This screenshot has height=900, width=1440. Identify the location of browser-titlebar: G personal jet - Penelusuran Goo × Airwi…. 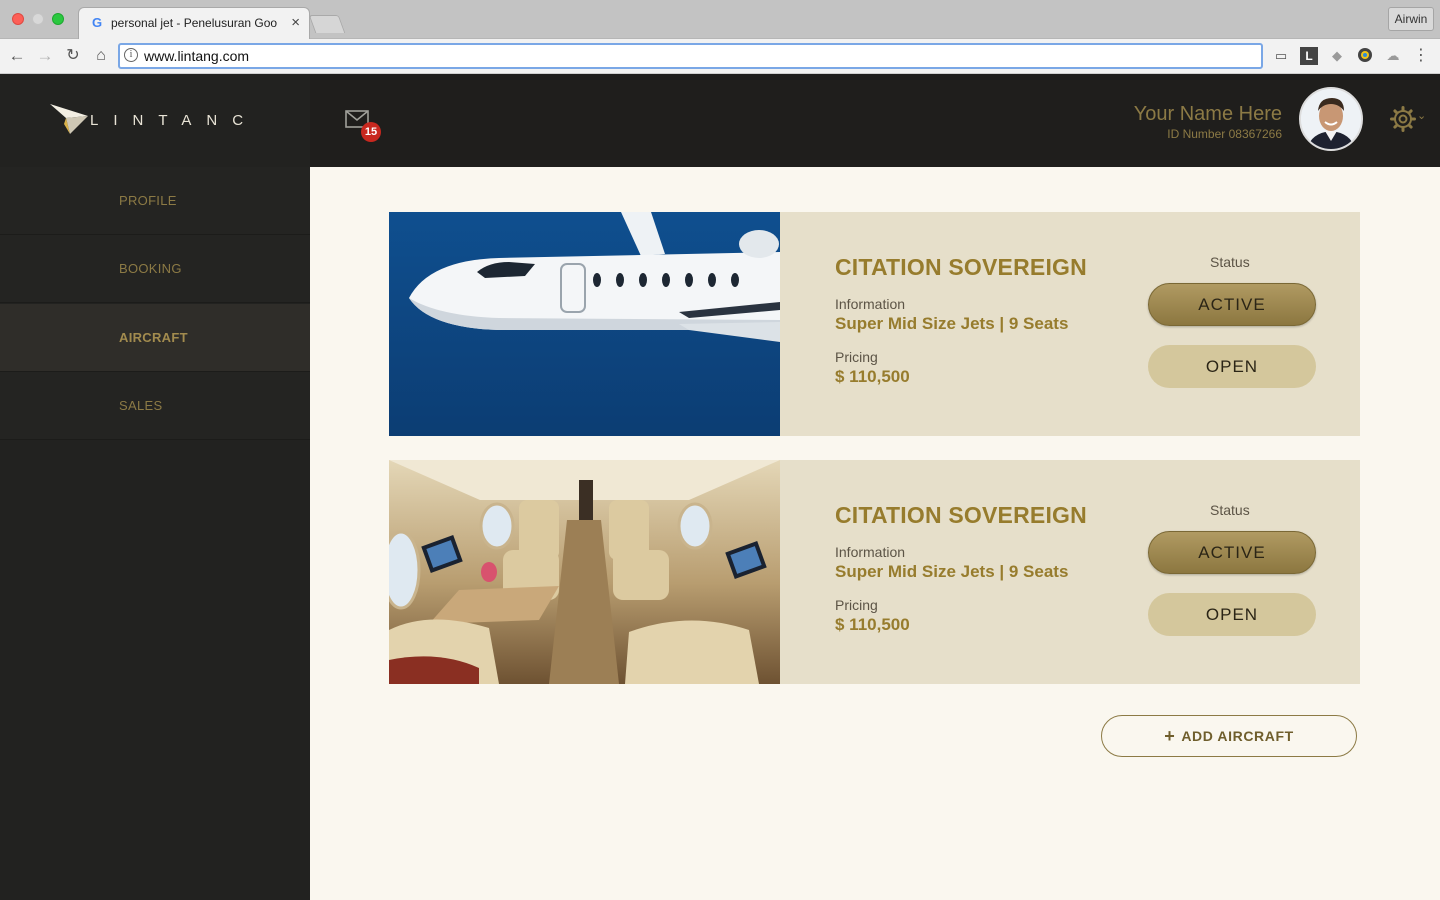
(720, 19).